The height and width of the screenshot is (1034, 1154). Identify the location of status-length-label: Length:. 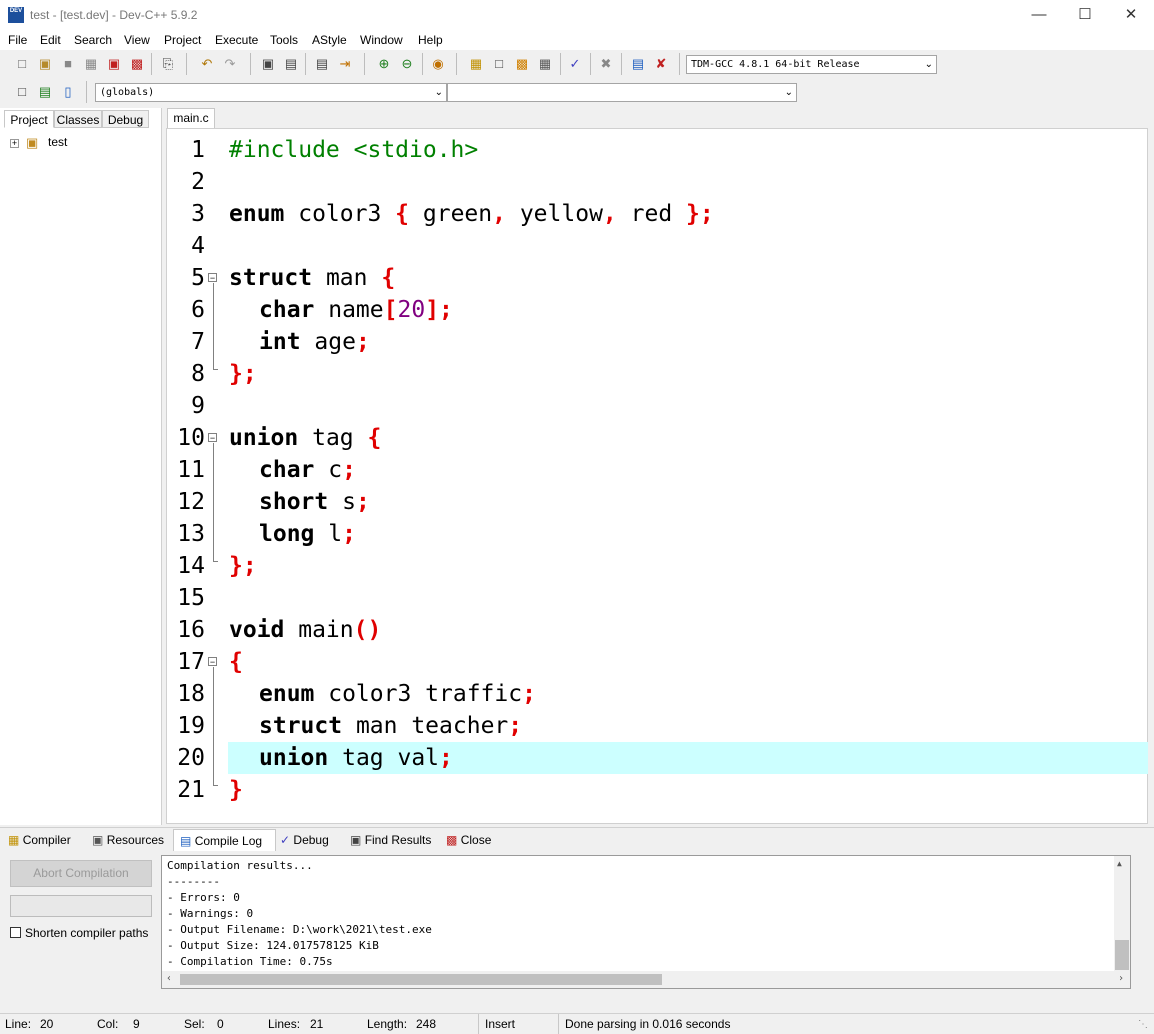
(387, 1024).